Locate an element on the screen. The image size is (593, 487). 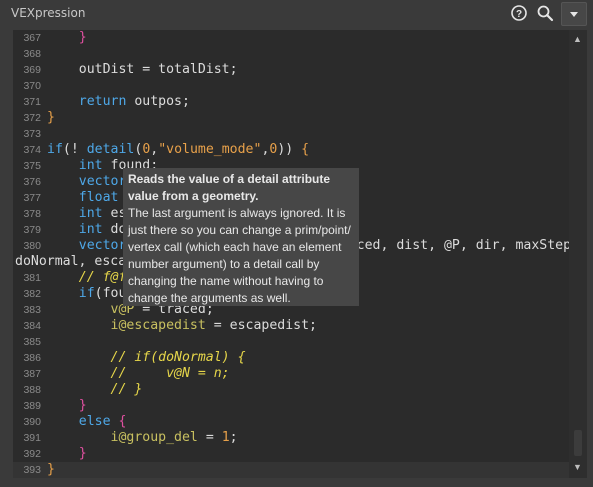
code-line: 390 else { is located at coordinates (291, 422).